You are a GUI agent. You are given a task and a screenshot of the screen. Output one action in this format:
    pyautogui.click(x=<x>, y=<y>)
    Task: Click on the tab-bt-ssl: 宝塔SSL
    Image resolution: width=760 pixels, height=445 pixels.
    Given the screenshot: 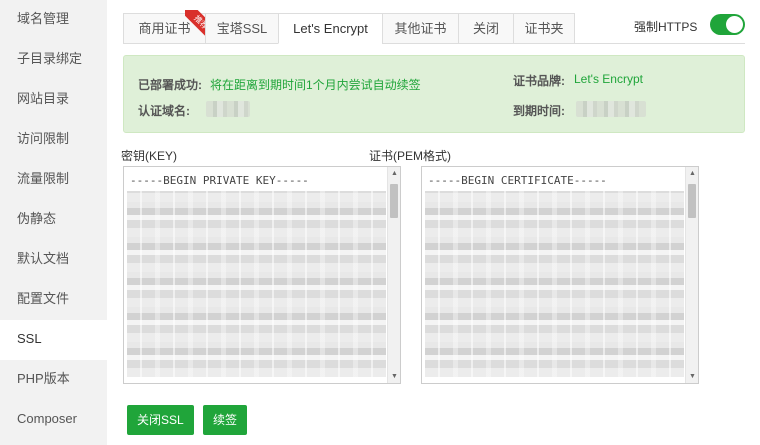 What is the action you would take?
    pyautogui.click(x=241, y=28)
    